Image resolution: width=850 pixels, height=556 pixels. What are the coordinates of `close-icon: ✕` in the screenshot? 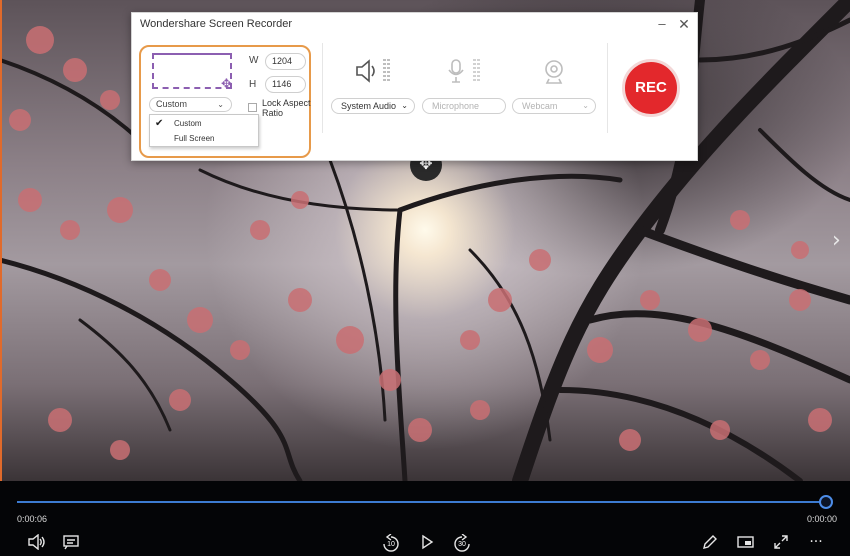 It's located at (684, 24).